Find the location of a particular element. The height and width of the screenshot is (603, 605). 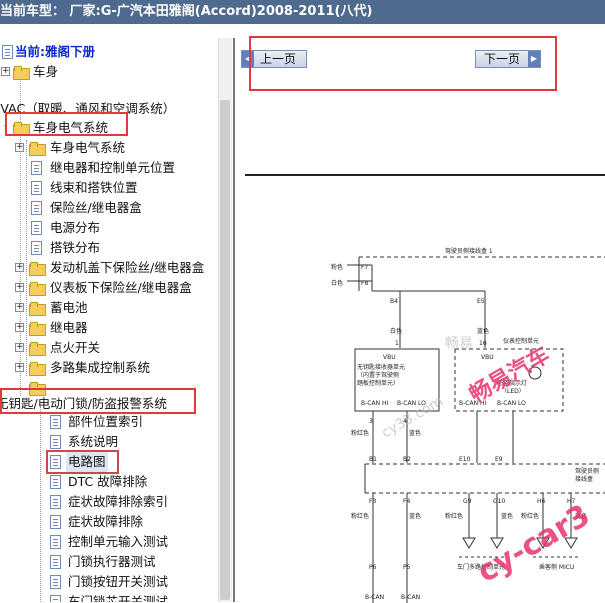

tree-item-label: 仪表板下保险丝/继电器盒 is located at coordinates (121, 287).